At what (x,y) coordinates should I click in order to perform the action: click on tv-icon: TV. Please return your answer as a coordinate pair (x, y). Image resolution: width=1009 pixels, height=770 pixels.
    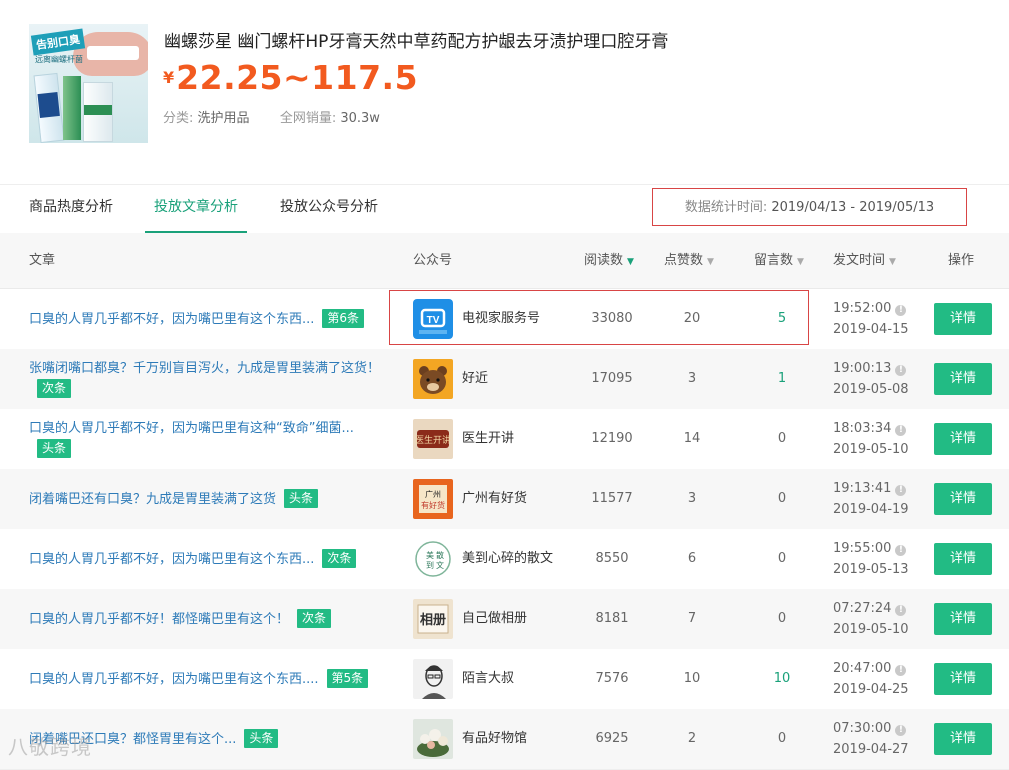
    Looking at the image, I should click on (433, 319).